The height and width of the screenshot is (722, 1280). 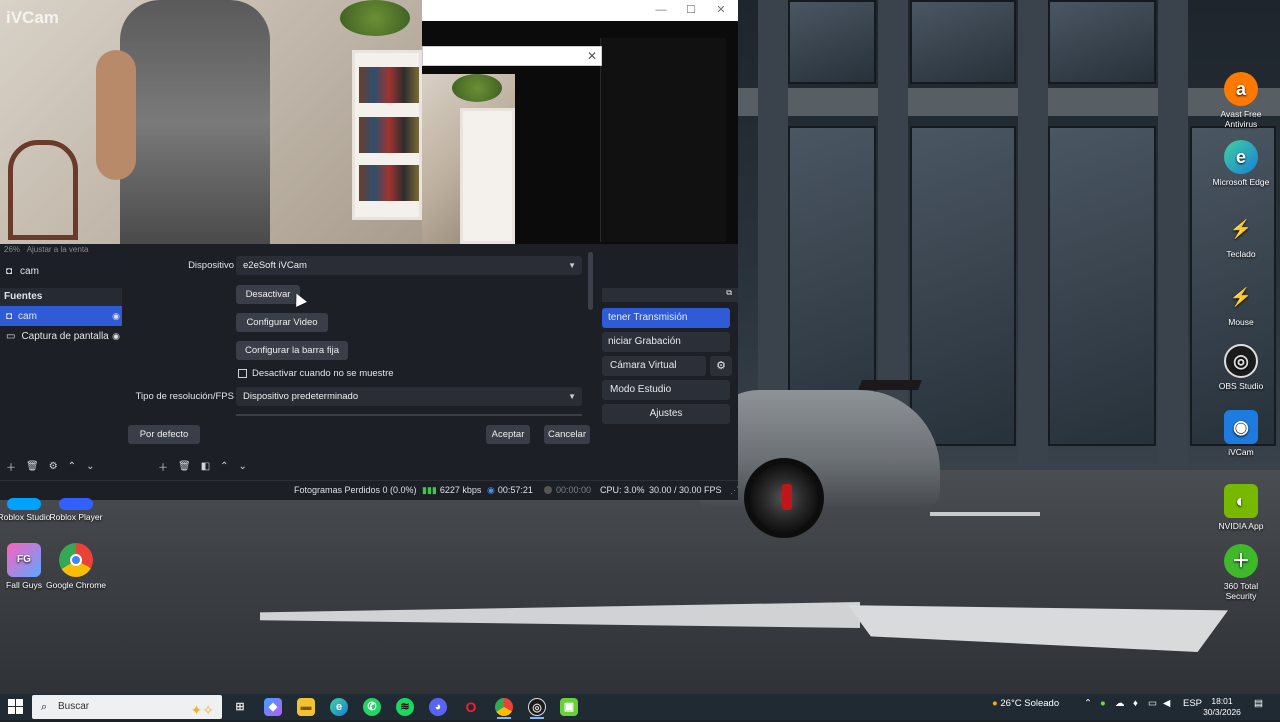 What do you see at coordinates (205, 466) in the screenshot?
I see `filter-icon: ◧` at bounding box center [205, 466].